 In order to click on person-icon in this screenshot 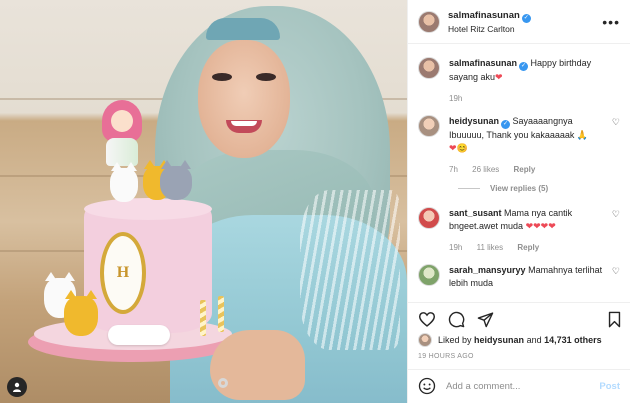, I will do `click(17, 387)`.